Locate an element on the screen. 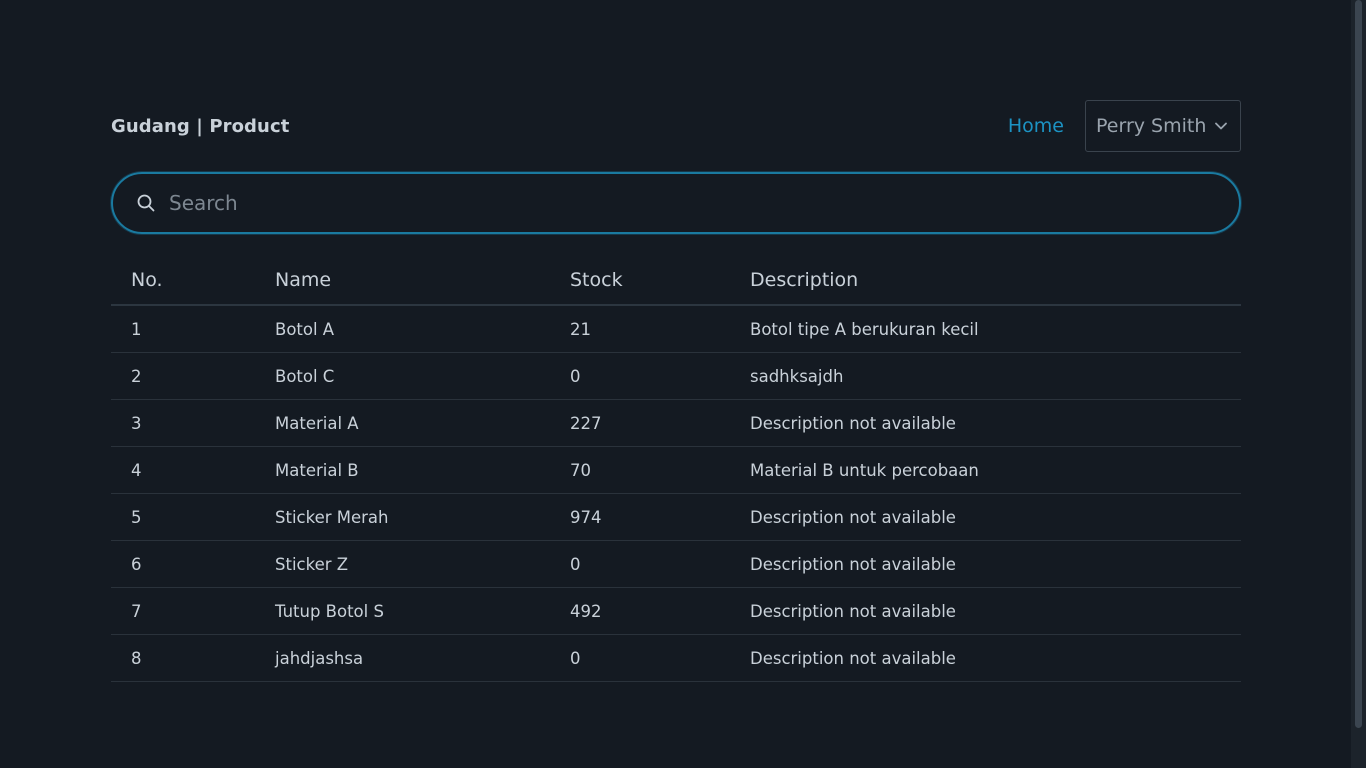 Image resolution: width=1366 pixels, height=768 pixels. cell-name: Sticker Merah is located at coordinates (402, 517).